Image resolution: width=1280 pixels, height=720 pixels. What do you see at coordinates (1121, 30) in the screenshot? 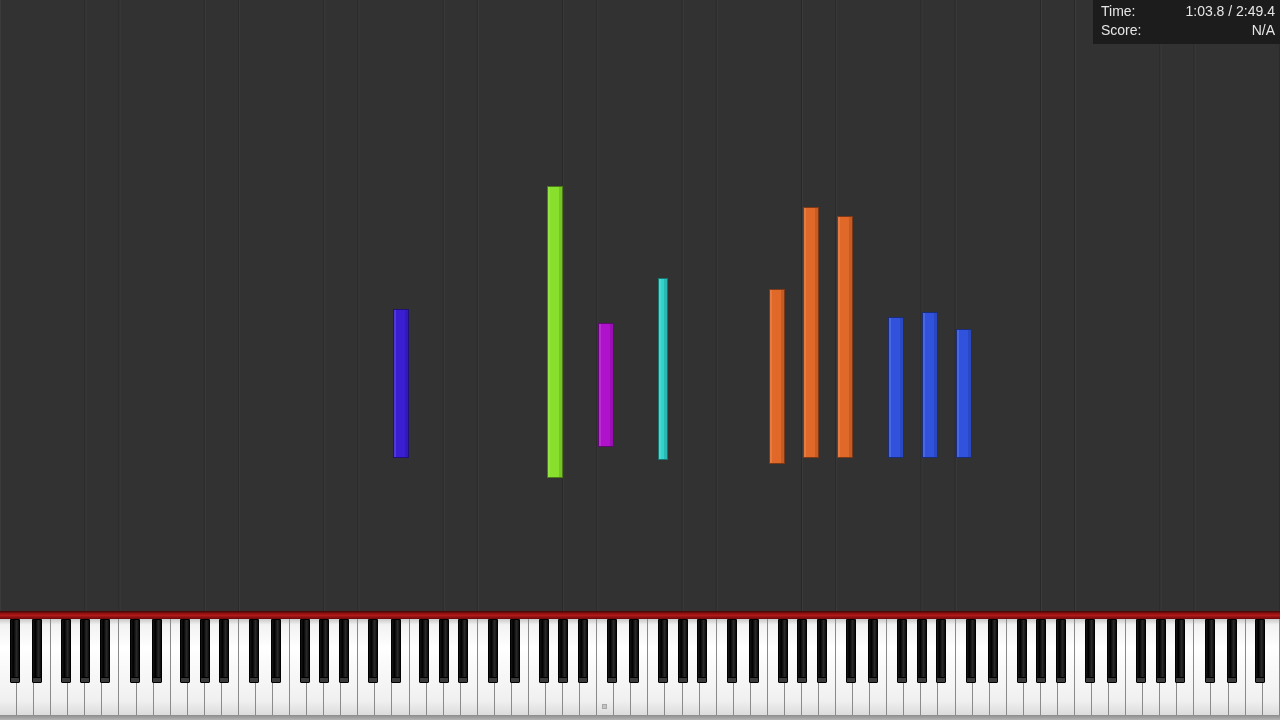
I see `stat-label: Score:` at bounding box center [1121, 30].